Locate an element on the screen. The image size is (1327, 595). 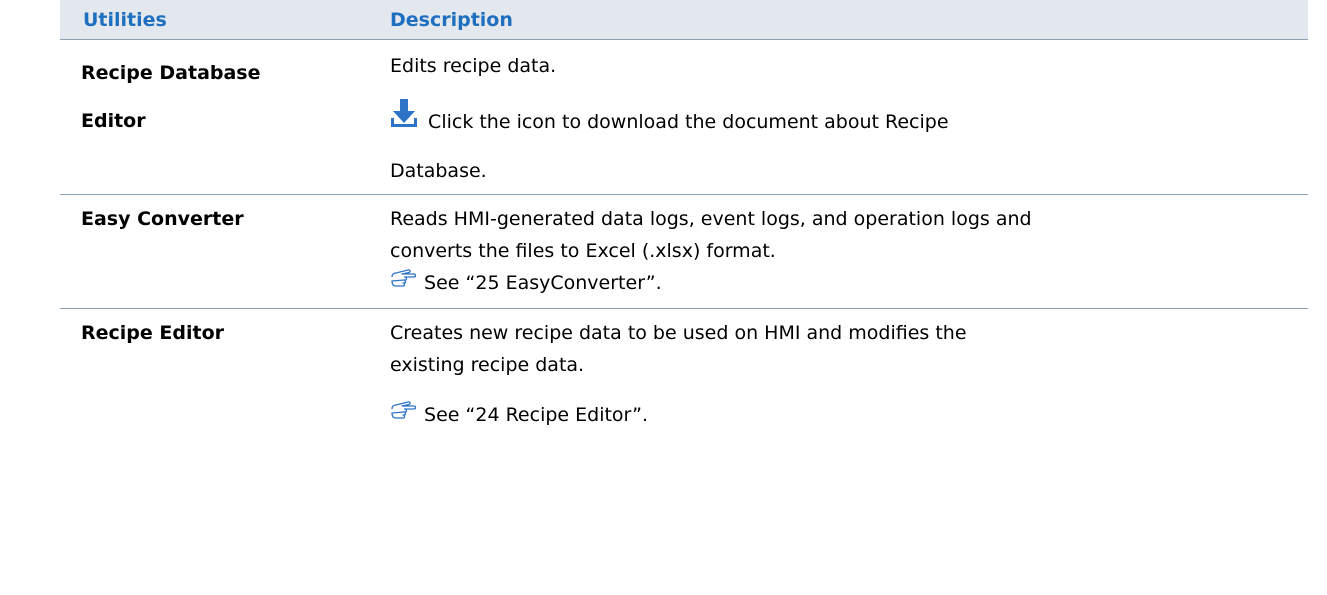
table-header: Utilities Description is located at coordinates (684, 20).